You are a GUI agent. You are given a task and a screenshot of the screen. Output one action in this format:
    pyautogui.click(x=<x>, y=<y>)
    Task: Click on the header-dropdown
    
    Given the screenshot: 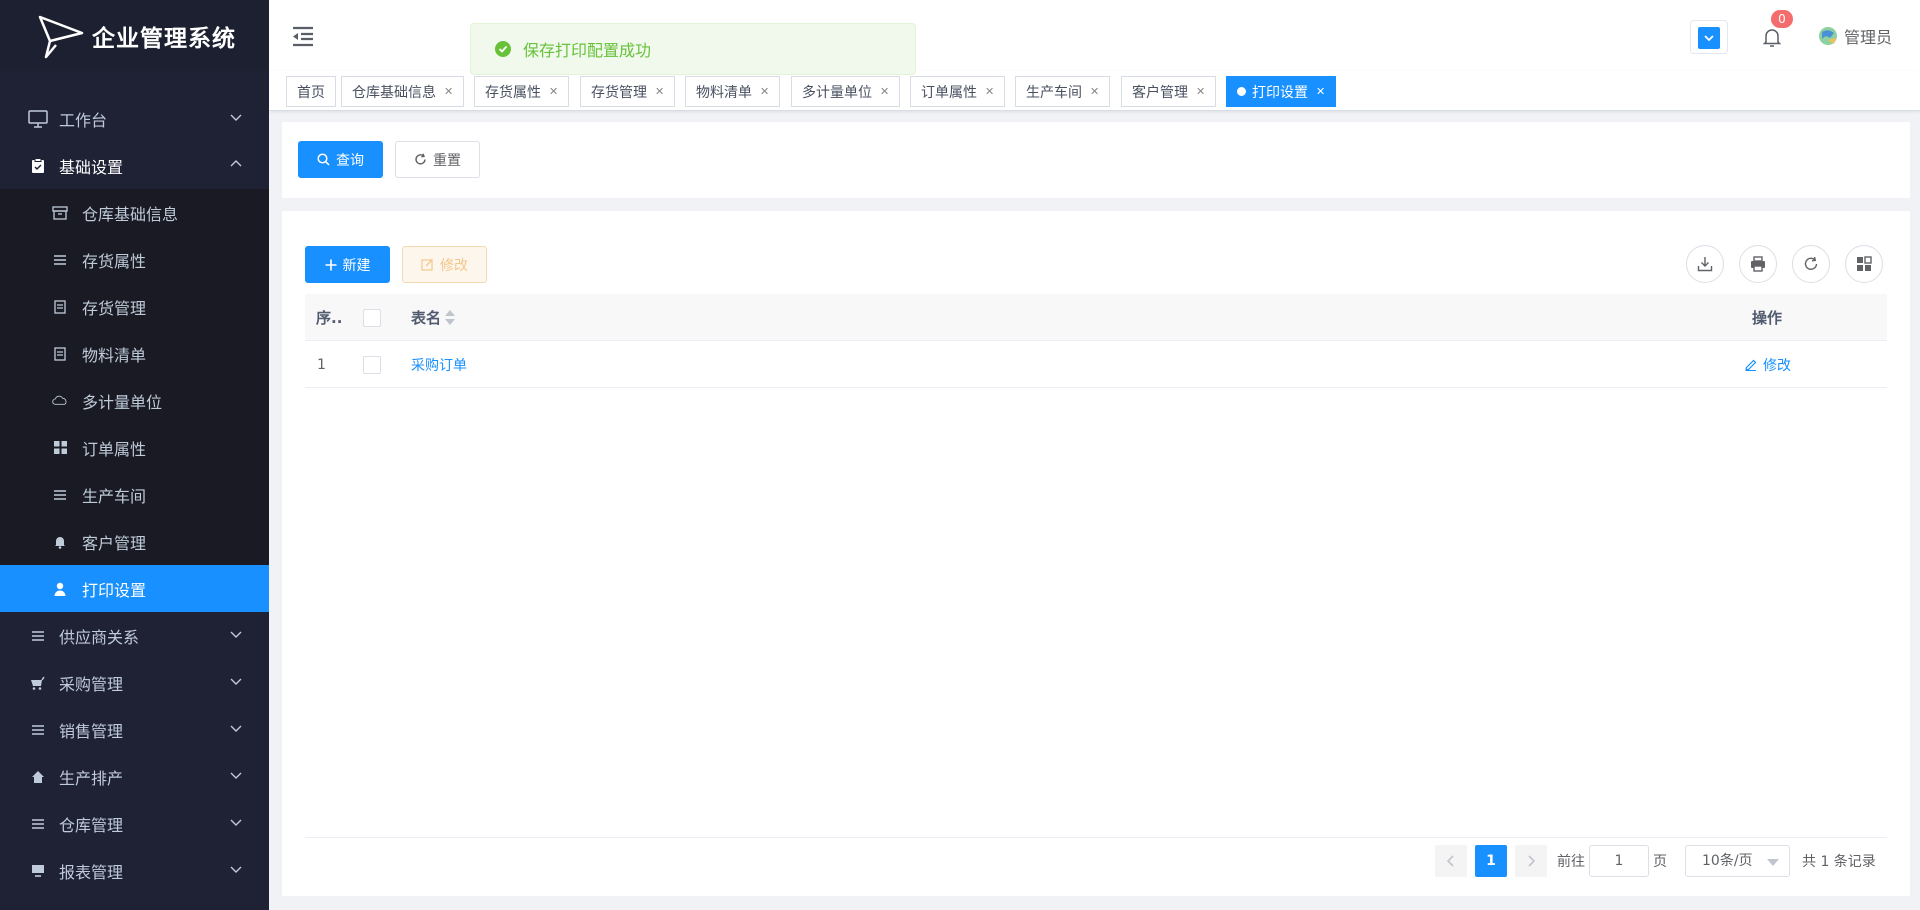 What is the action you would take?
    pyautogui.click(x=1709, y=37)
    